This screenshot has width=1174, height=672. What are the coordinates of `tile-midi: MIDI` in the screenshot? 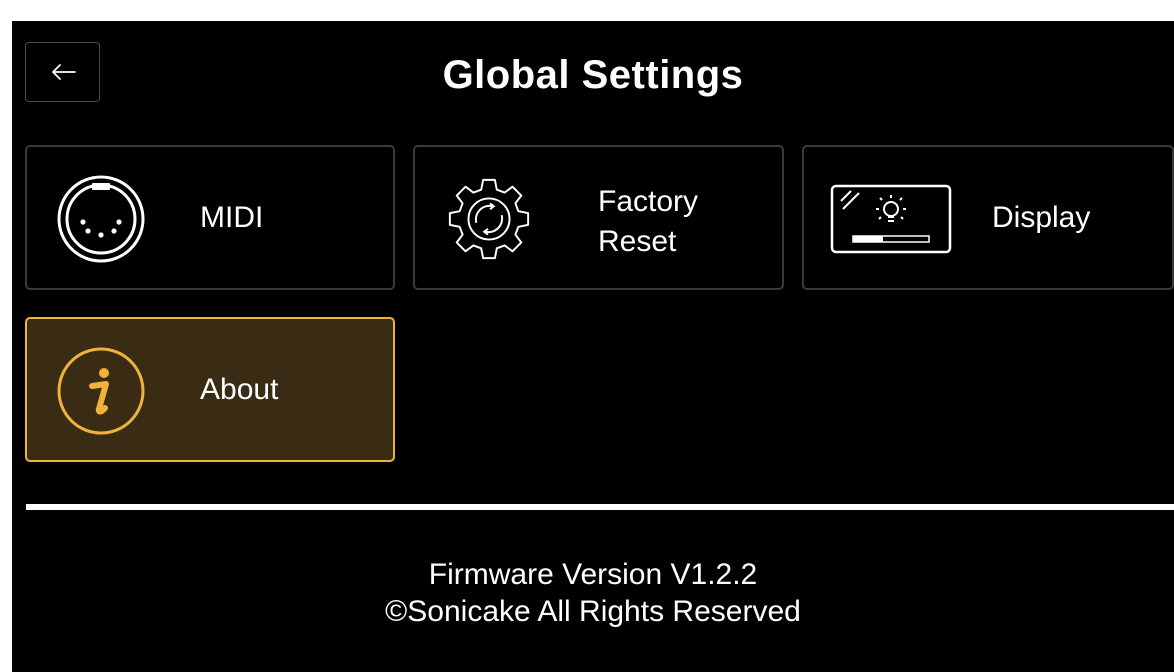 It's located at (210, 217).